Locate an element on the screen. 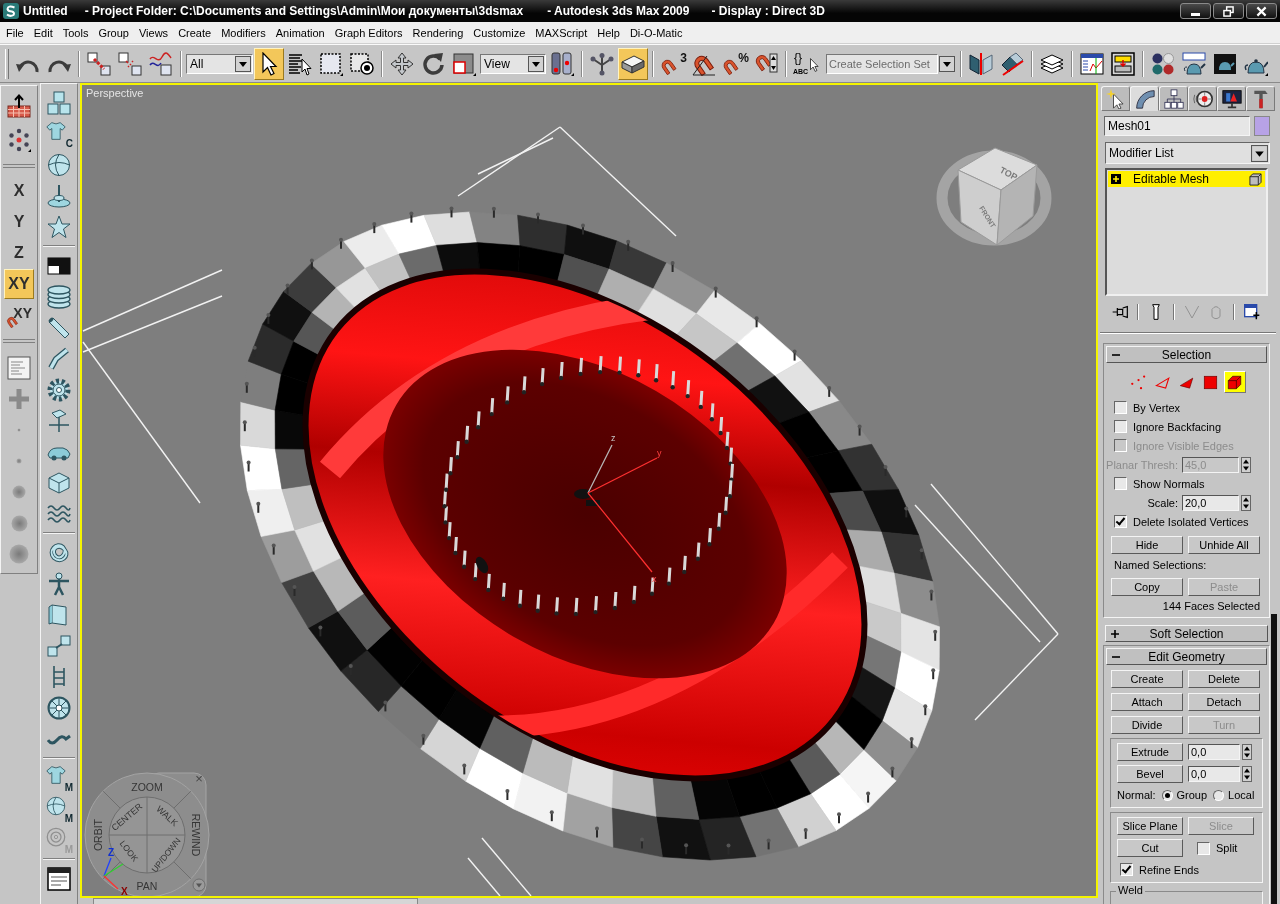 The width and height of the screenshot is (1280, 904). percent-snap-button: % is located at coordinates (735, 63).